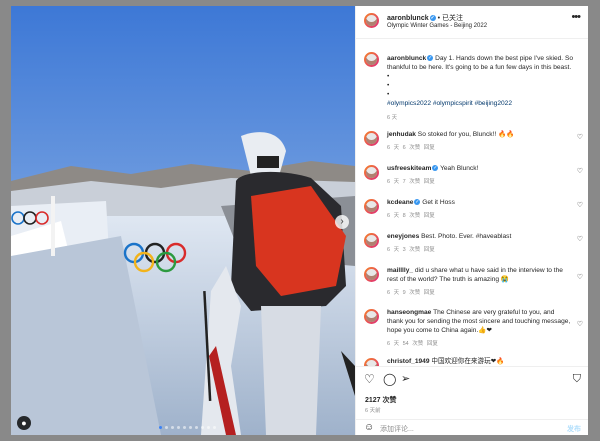 The height and width of the screenshot is (441, 600). What do you see at coordinates (412, 216) in the screenshot?
I see `comment-likes: 8 次赞` at bounding box center [412, 216].